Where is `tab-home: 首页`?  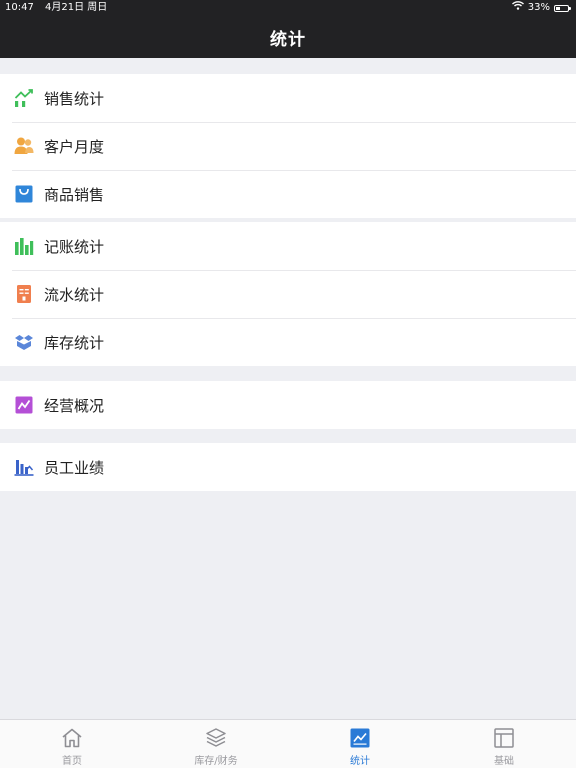 tab-home: 首页 is located at coordinates (72, 744).